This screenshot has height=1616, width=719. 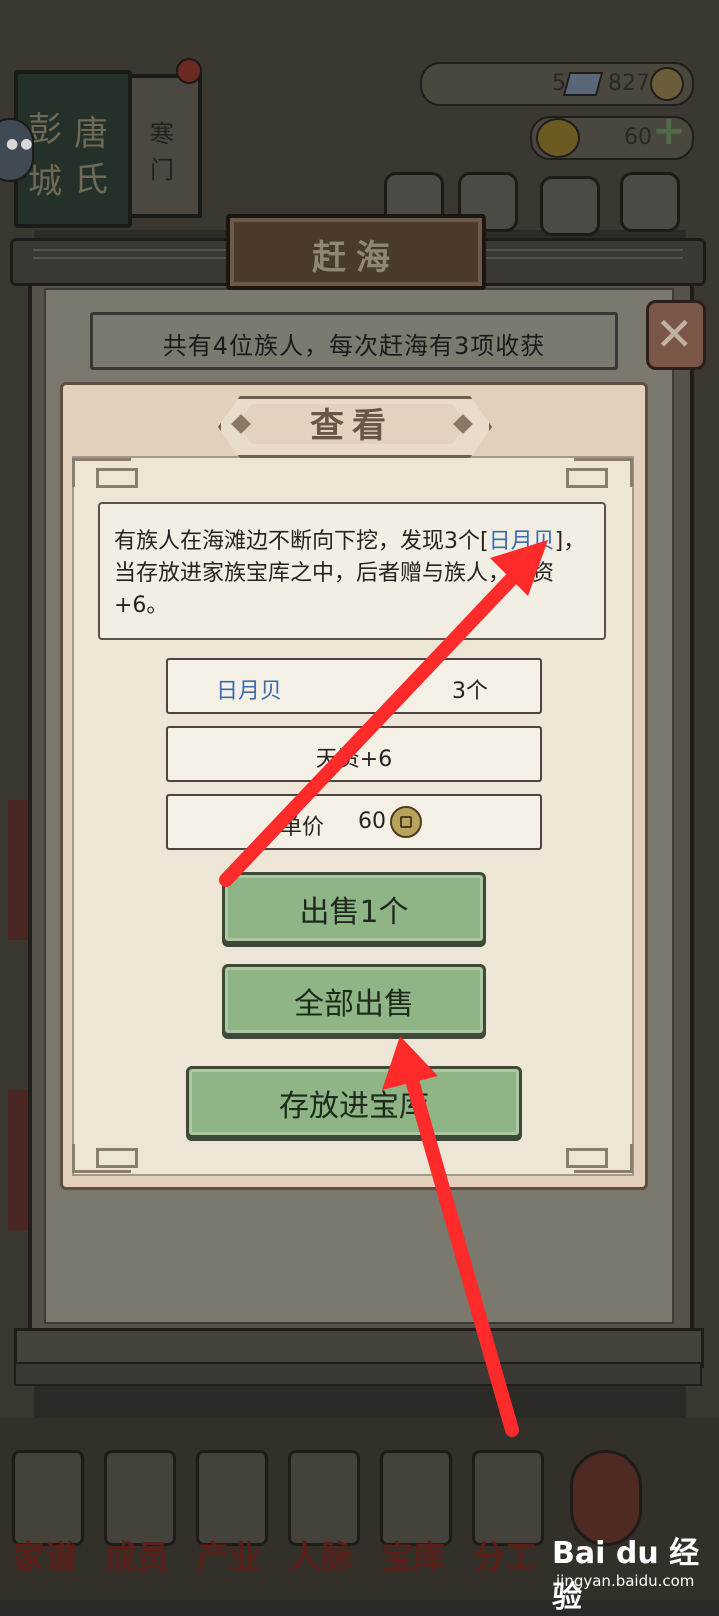 I want to click on plaque-char: 寒, so click(x=162, y=134).